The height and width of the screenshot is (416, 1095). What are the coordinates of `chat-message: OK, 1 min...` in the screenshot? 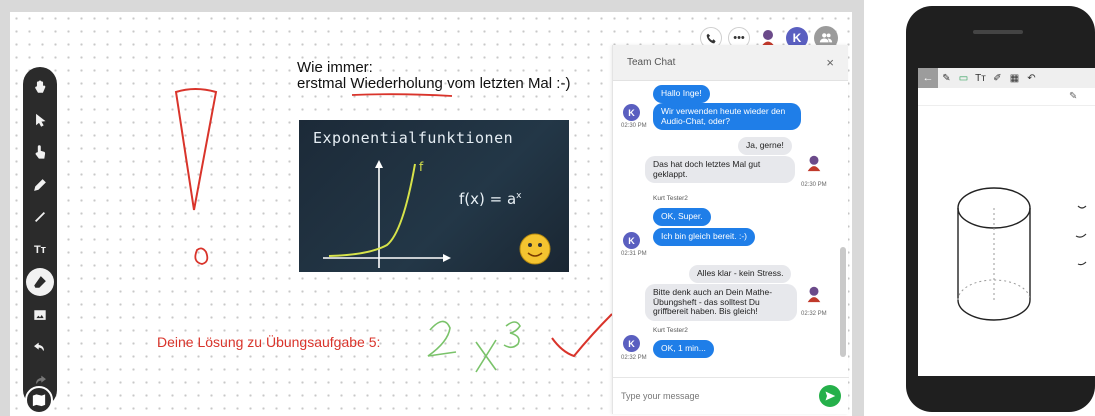 It's located at (683, 349).